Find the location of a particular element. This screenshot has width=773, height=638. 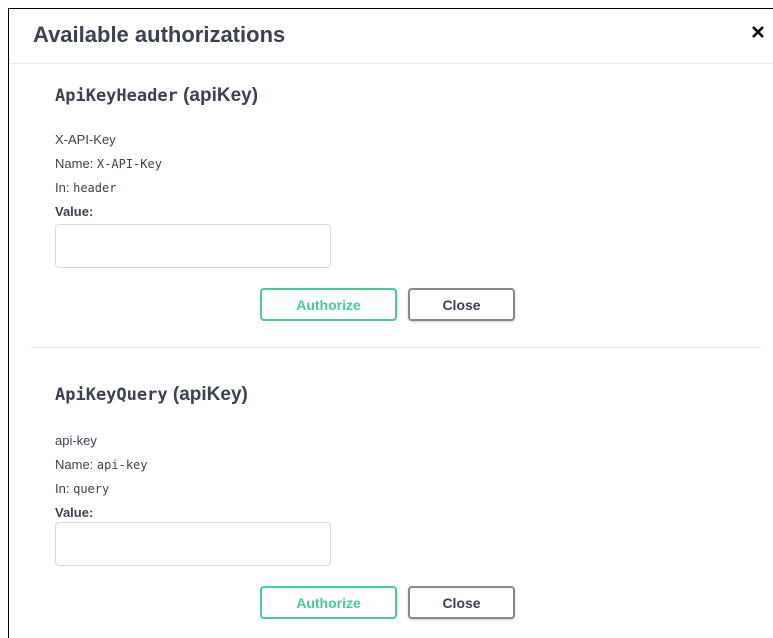

name-value: api-key is located at coordinates (122, 465).